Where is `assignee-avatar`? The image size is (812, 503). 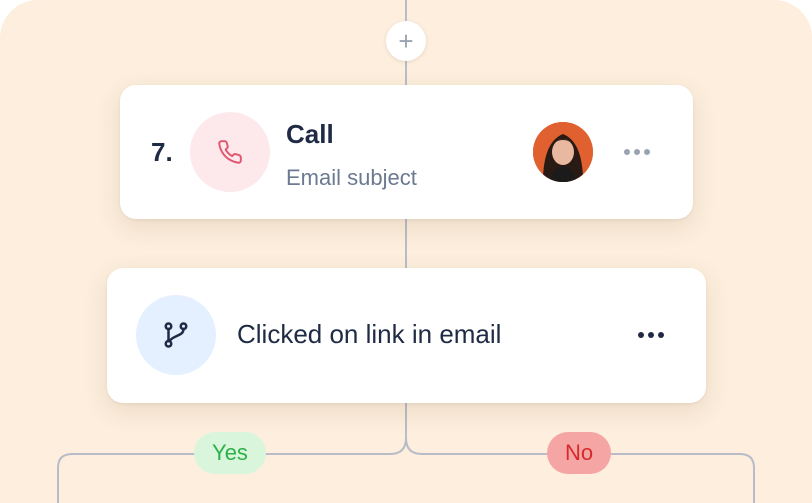
assignee-avatar is located at coordinates (563, 152).